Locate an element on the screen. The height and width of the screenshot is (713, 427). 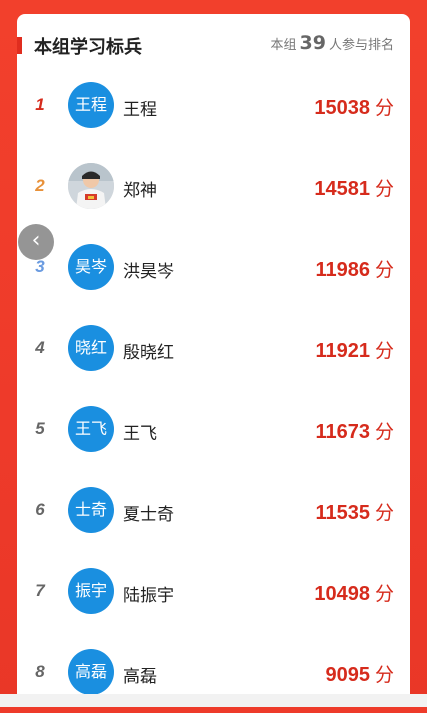
leaderboard-title: 本组学习标兵 is located at coordinates (88, 47).